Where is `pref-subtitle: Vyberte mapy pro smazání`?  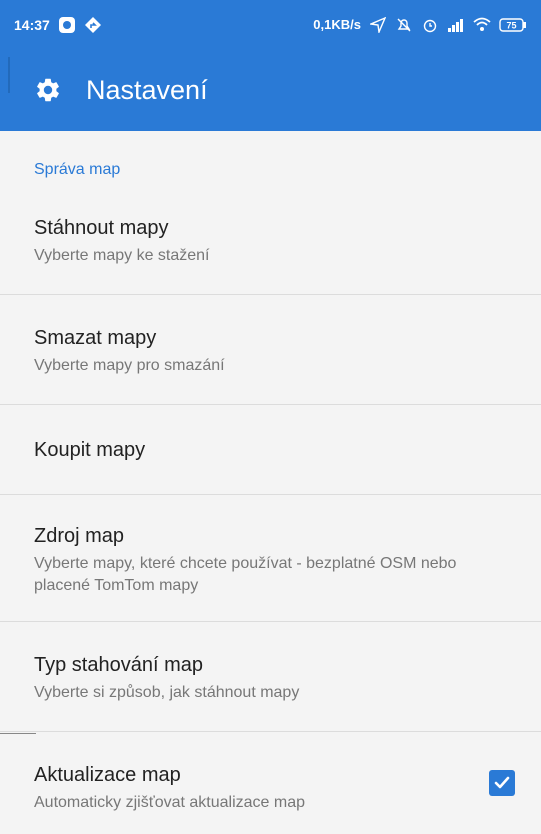
pref-subtitle: Vyberte mapy pro smazání is located at coordinates (129, 365).